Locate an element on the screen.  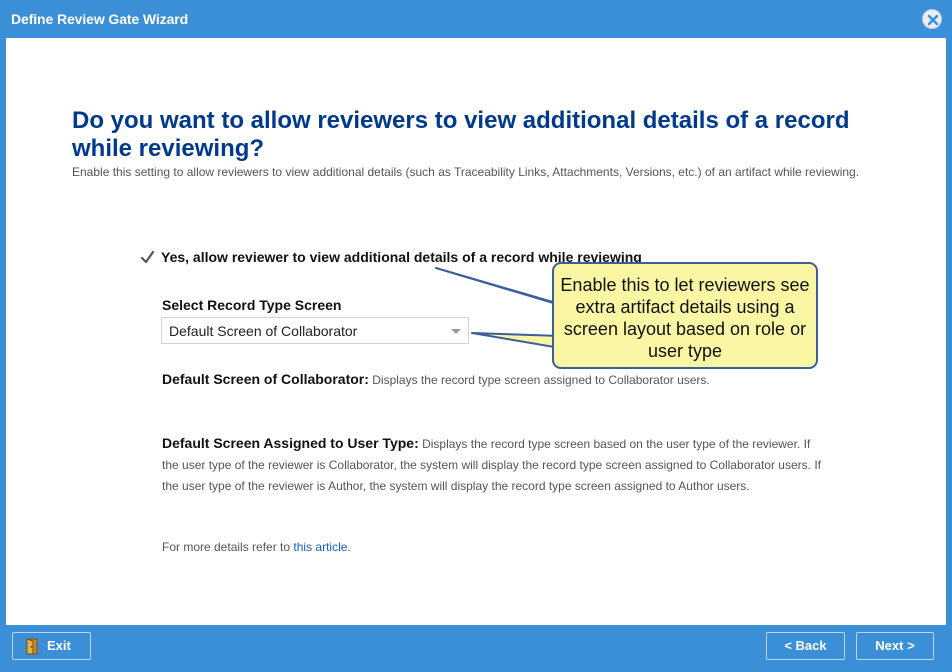
exit-button: Exit is located at coordinates (51, 646).